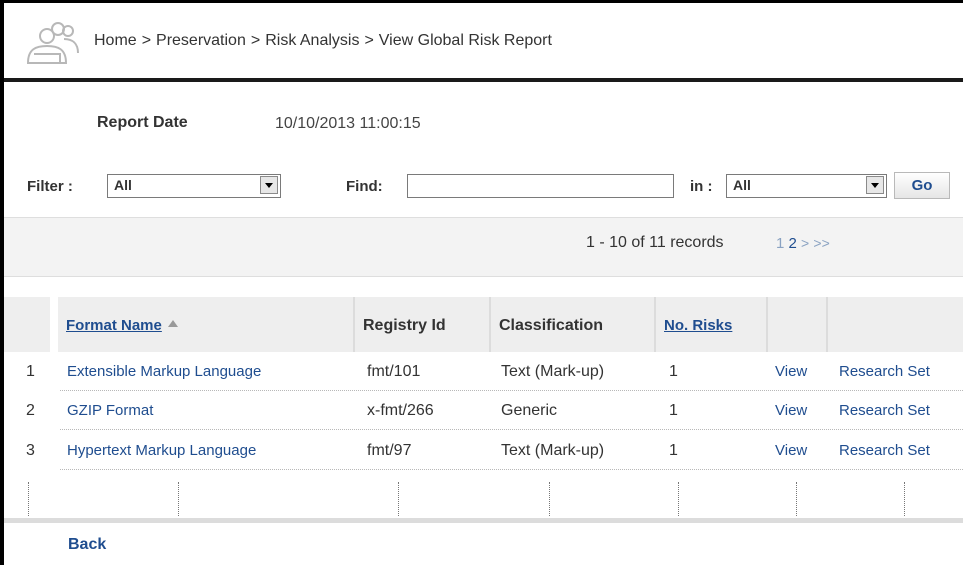 This screenshot has width=963, height=565. Describe the element at coordinates (206, 324) in the screenshot. I see `header-format-name: Format Name` at that location.